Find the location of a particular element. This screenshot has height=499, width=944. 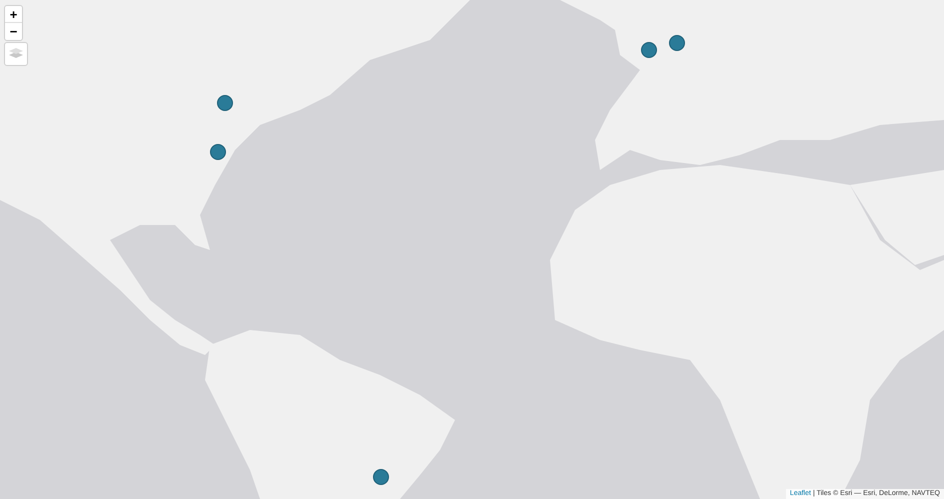

zoom-in-button: + is located at coordinates (13, 14).